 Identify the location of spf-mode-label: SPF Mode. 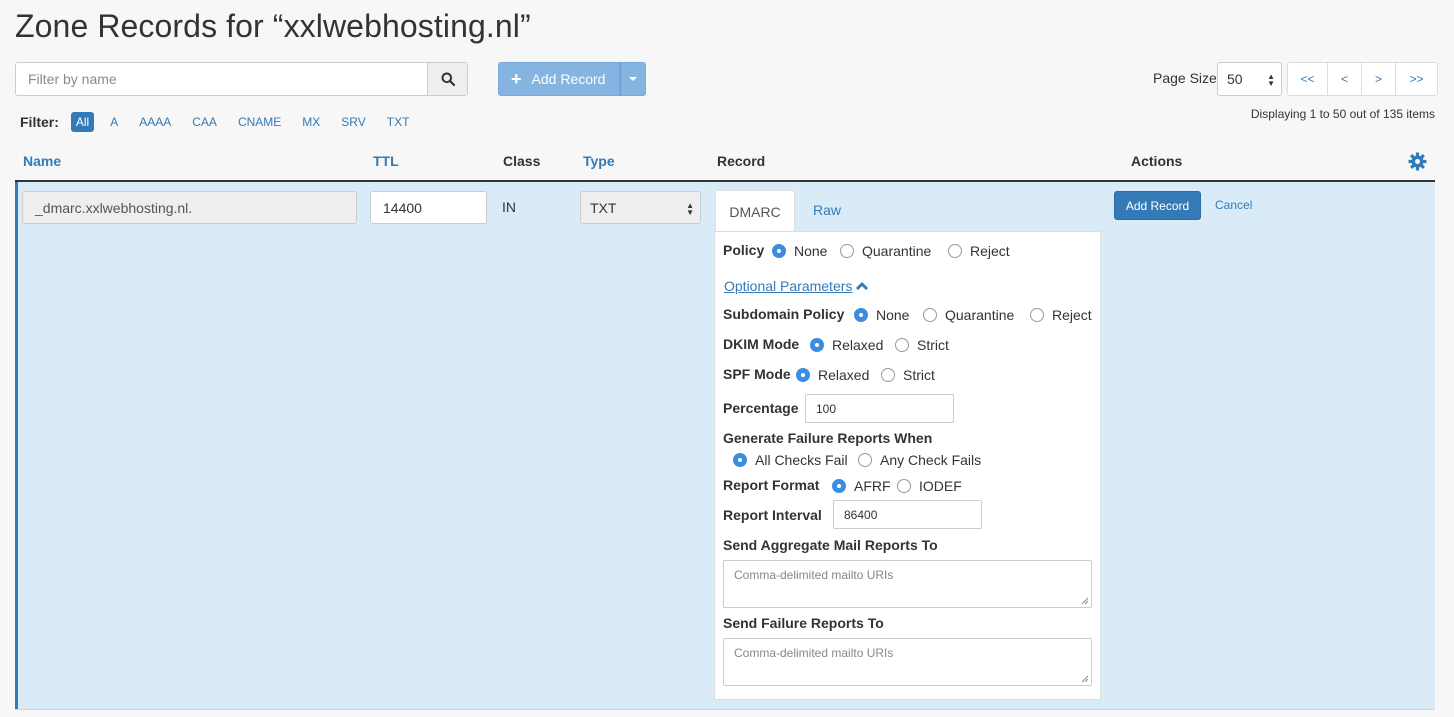
(757, 374).